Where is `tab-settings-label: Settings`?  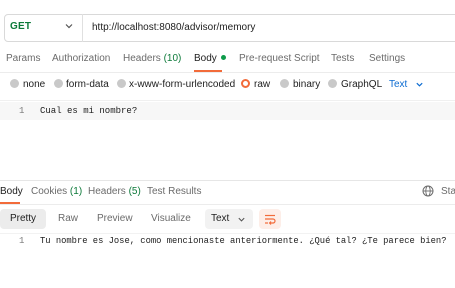 tab-settings-label: Settings is located at coordinates (387, 58).